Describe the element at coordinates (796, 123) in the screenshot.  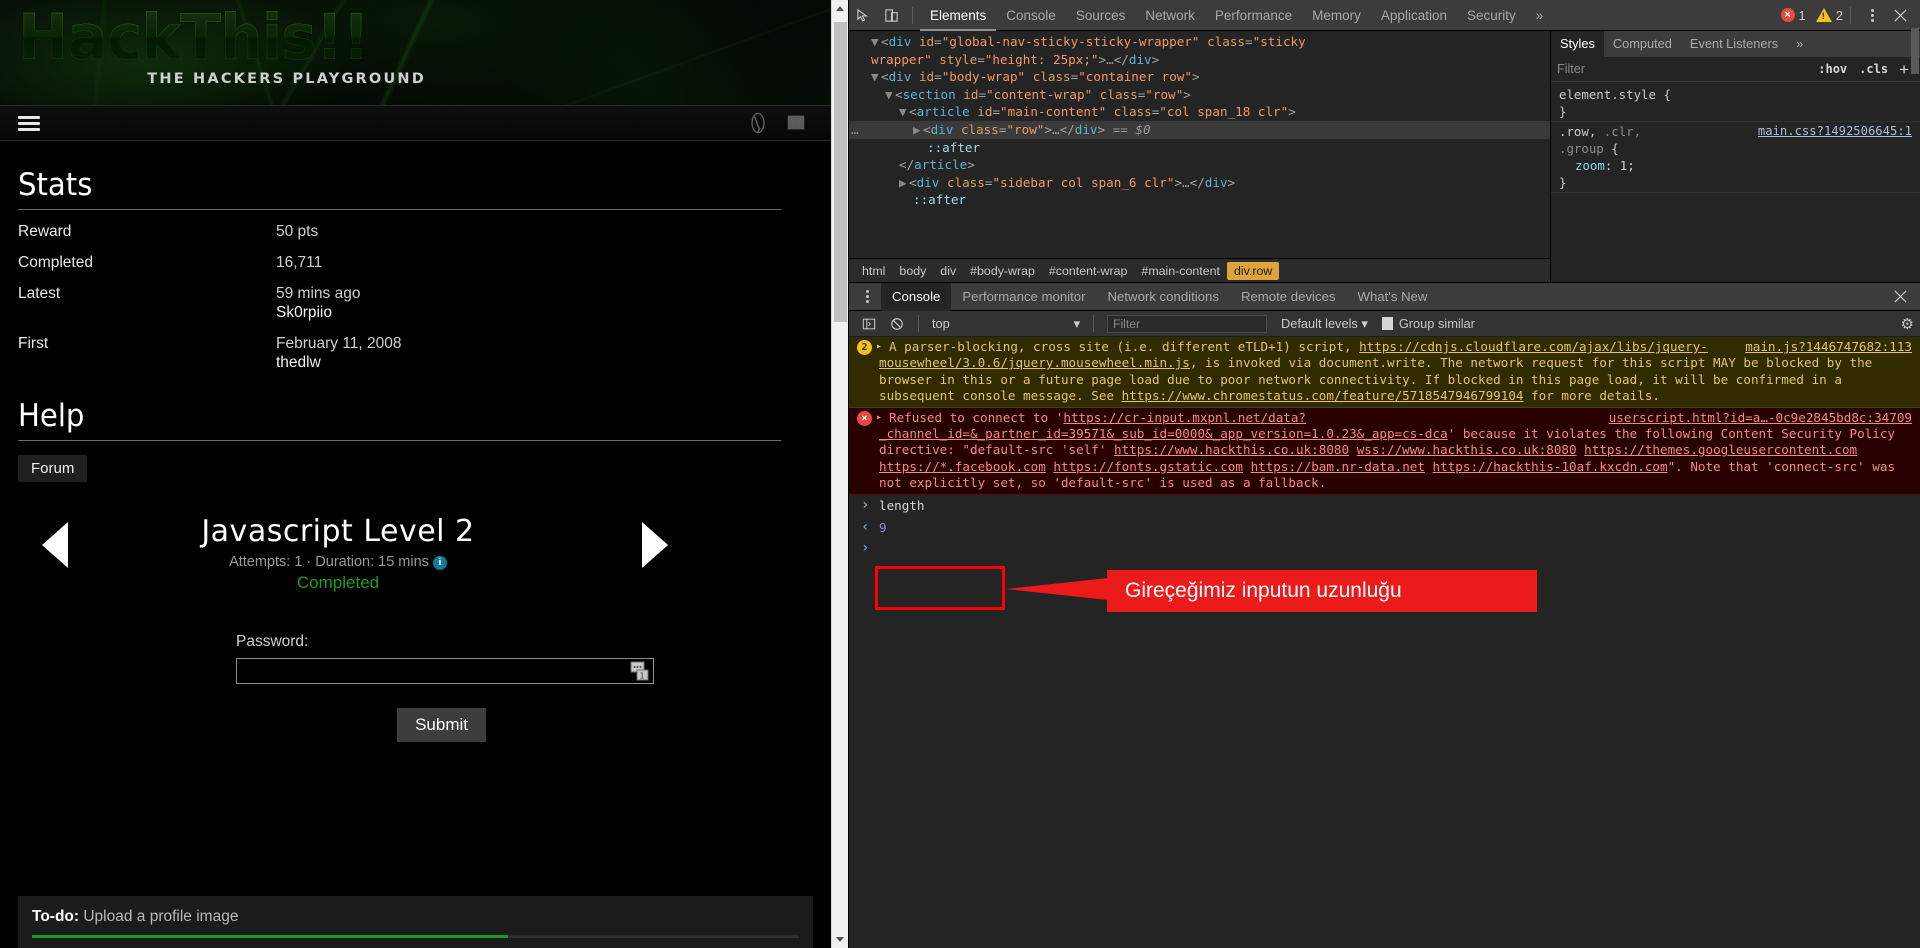
I see `envelope-icon` at that location.